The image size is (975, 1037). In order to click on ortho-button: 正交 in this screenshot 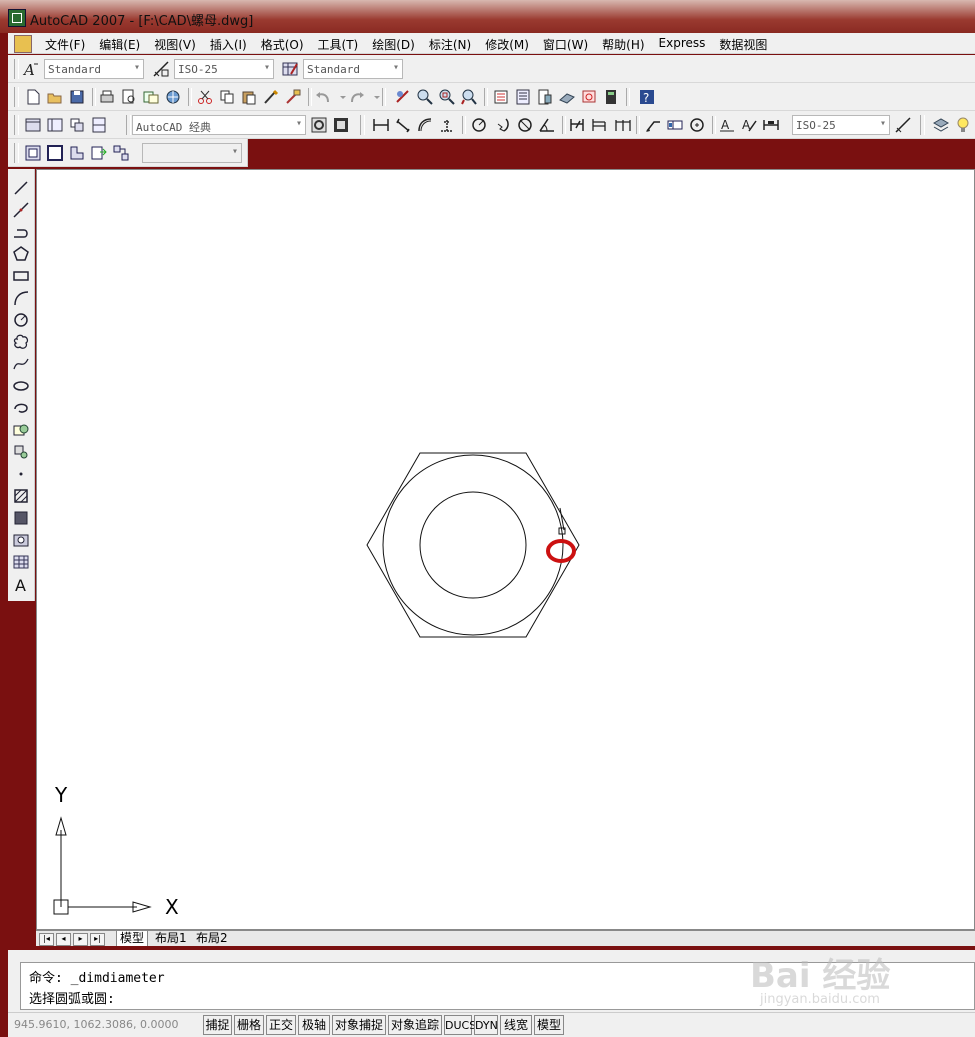, I will do `click(281, 1025)`.